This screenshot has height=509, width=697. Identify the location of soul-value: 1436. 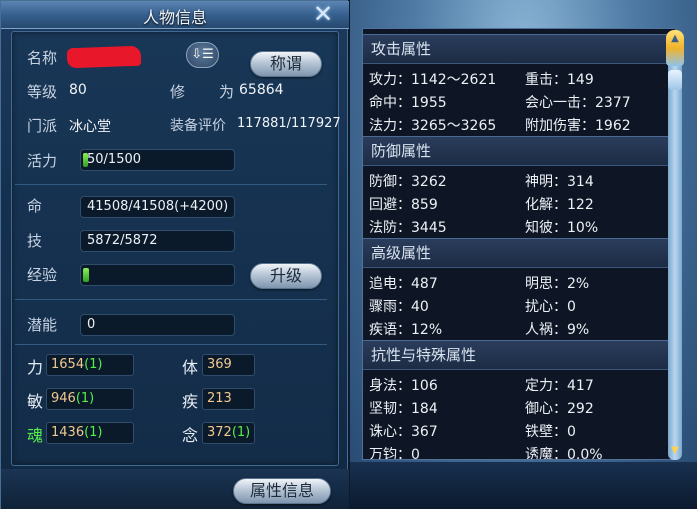
(68, 432).